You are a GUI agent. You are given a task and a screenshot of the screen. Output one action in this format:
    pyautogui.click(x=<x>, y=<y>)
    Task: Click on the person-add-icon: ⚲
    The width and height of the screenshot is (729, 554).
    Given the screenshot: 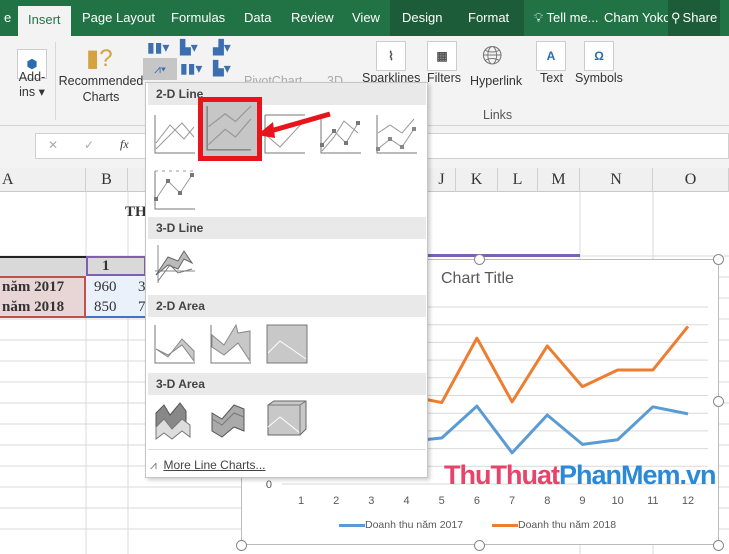 What is the action you would take?
    pyautogui.click(x=676, y=17)
    